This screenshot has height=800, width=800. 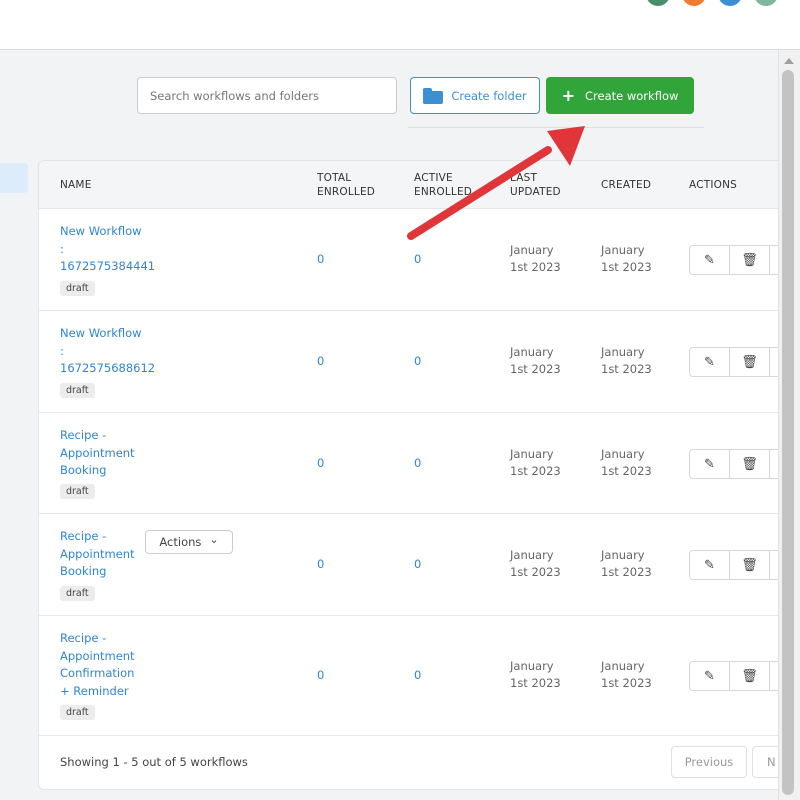 I want to click on create-folder-label: Create folder, so click(x=489, y=95).